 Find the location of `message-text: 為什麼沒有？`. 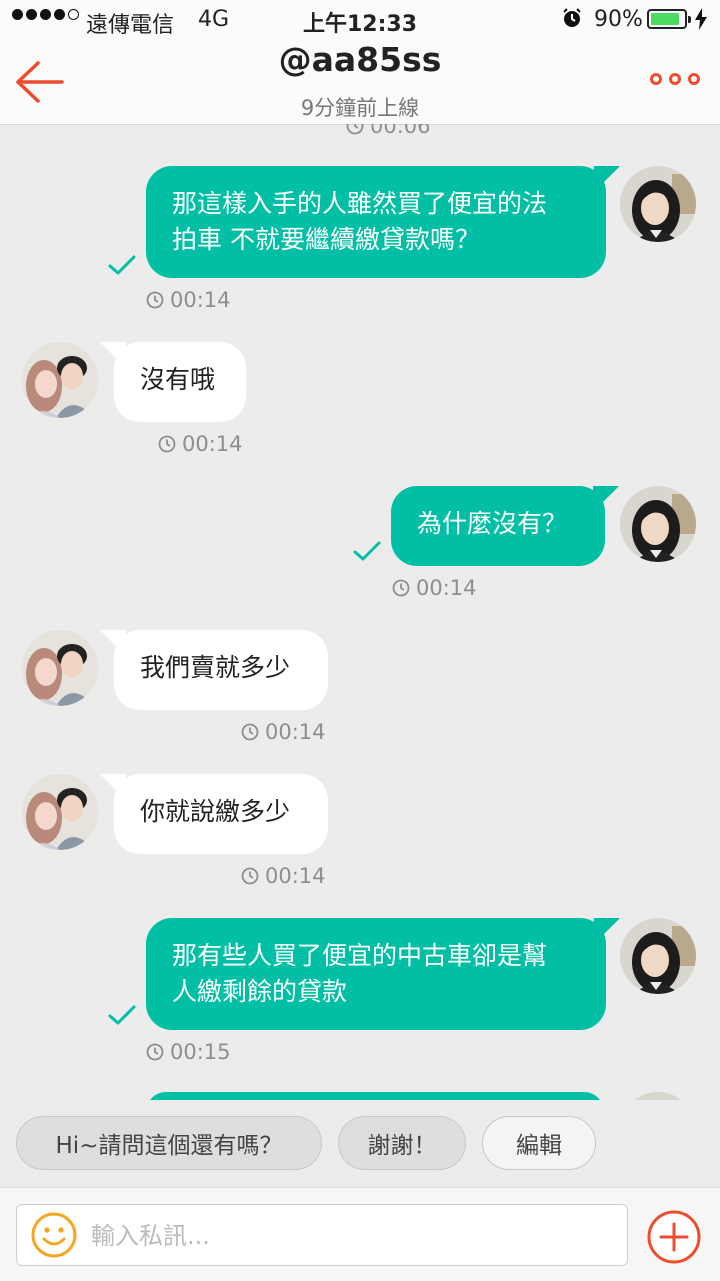

message-text: 為什麼沒有？ is located at coordinates (492, 523).